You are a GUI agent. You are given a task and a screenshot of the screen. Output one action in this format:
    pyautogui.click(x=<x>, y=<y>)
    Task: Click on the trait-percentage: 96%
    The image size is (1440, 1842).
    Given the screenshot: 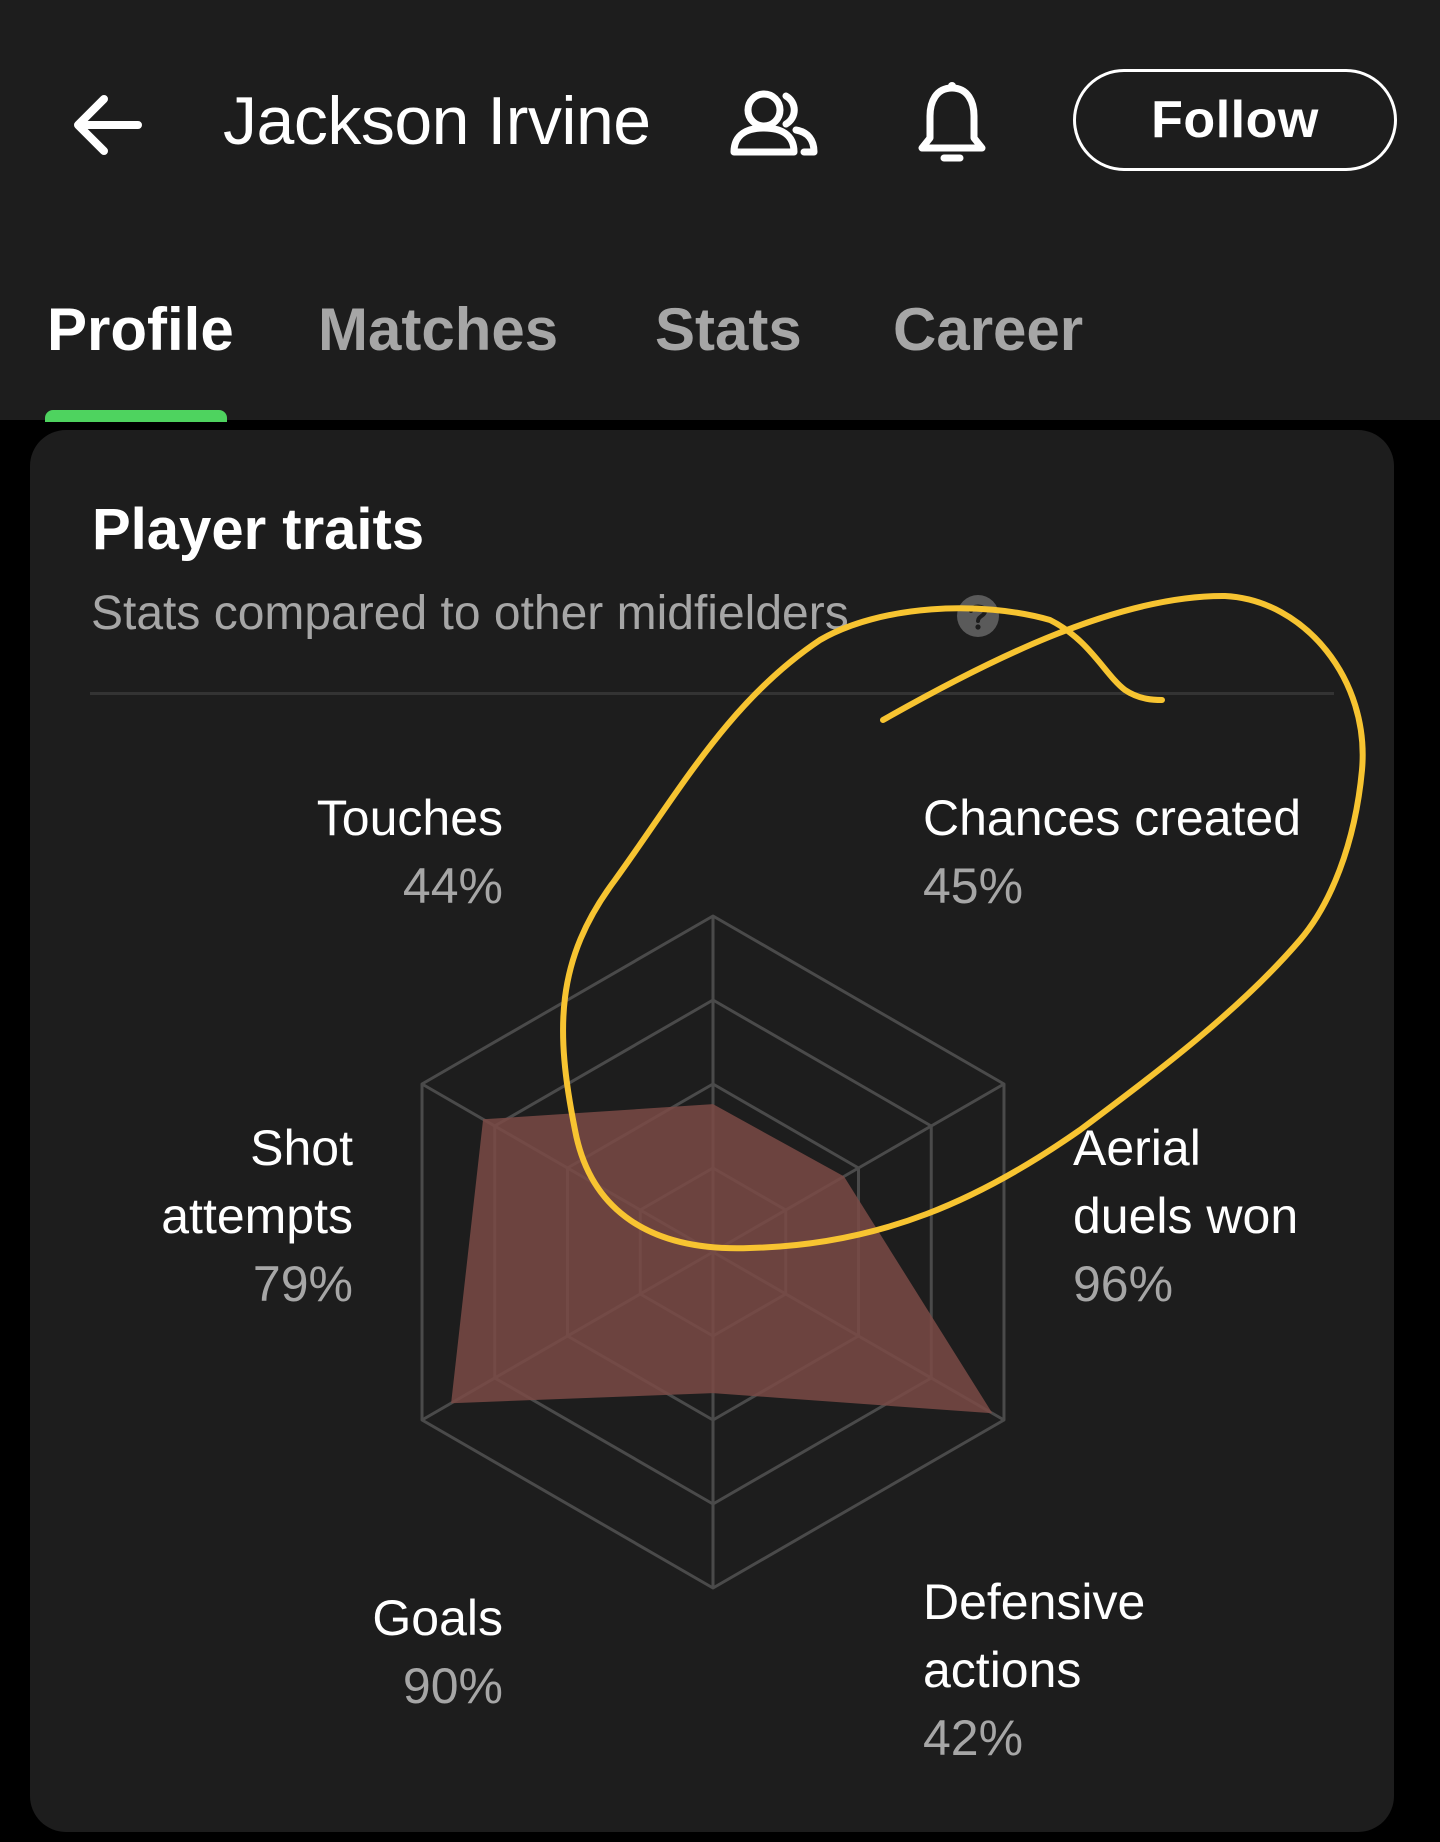 What is the action you would take?
    pyautogui.click(x=1123, y=1284)
    